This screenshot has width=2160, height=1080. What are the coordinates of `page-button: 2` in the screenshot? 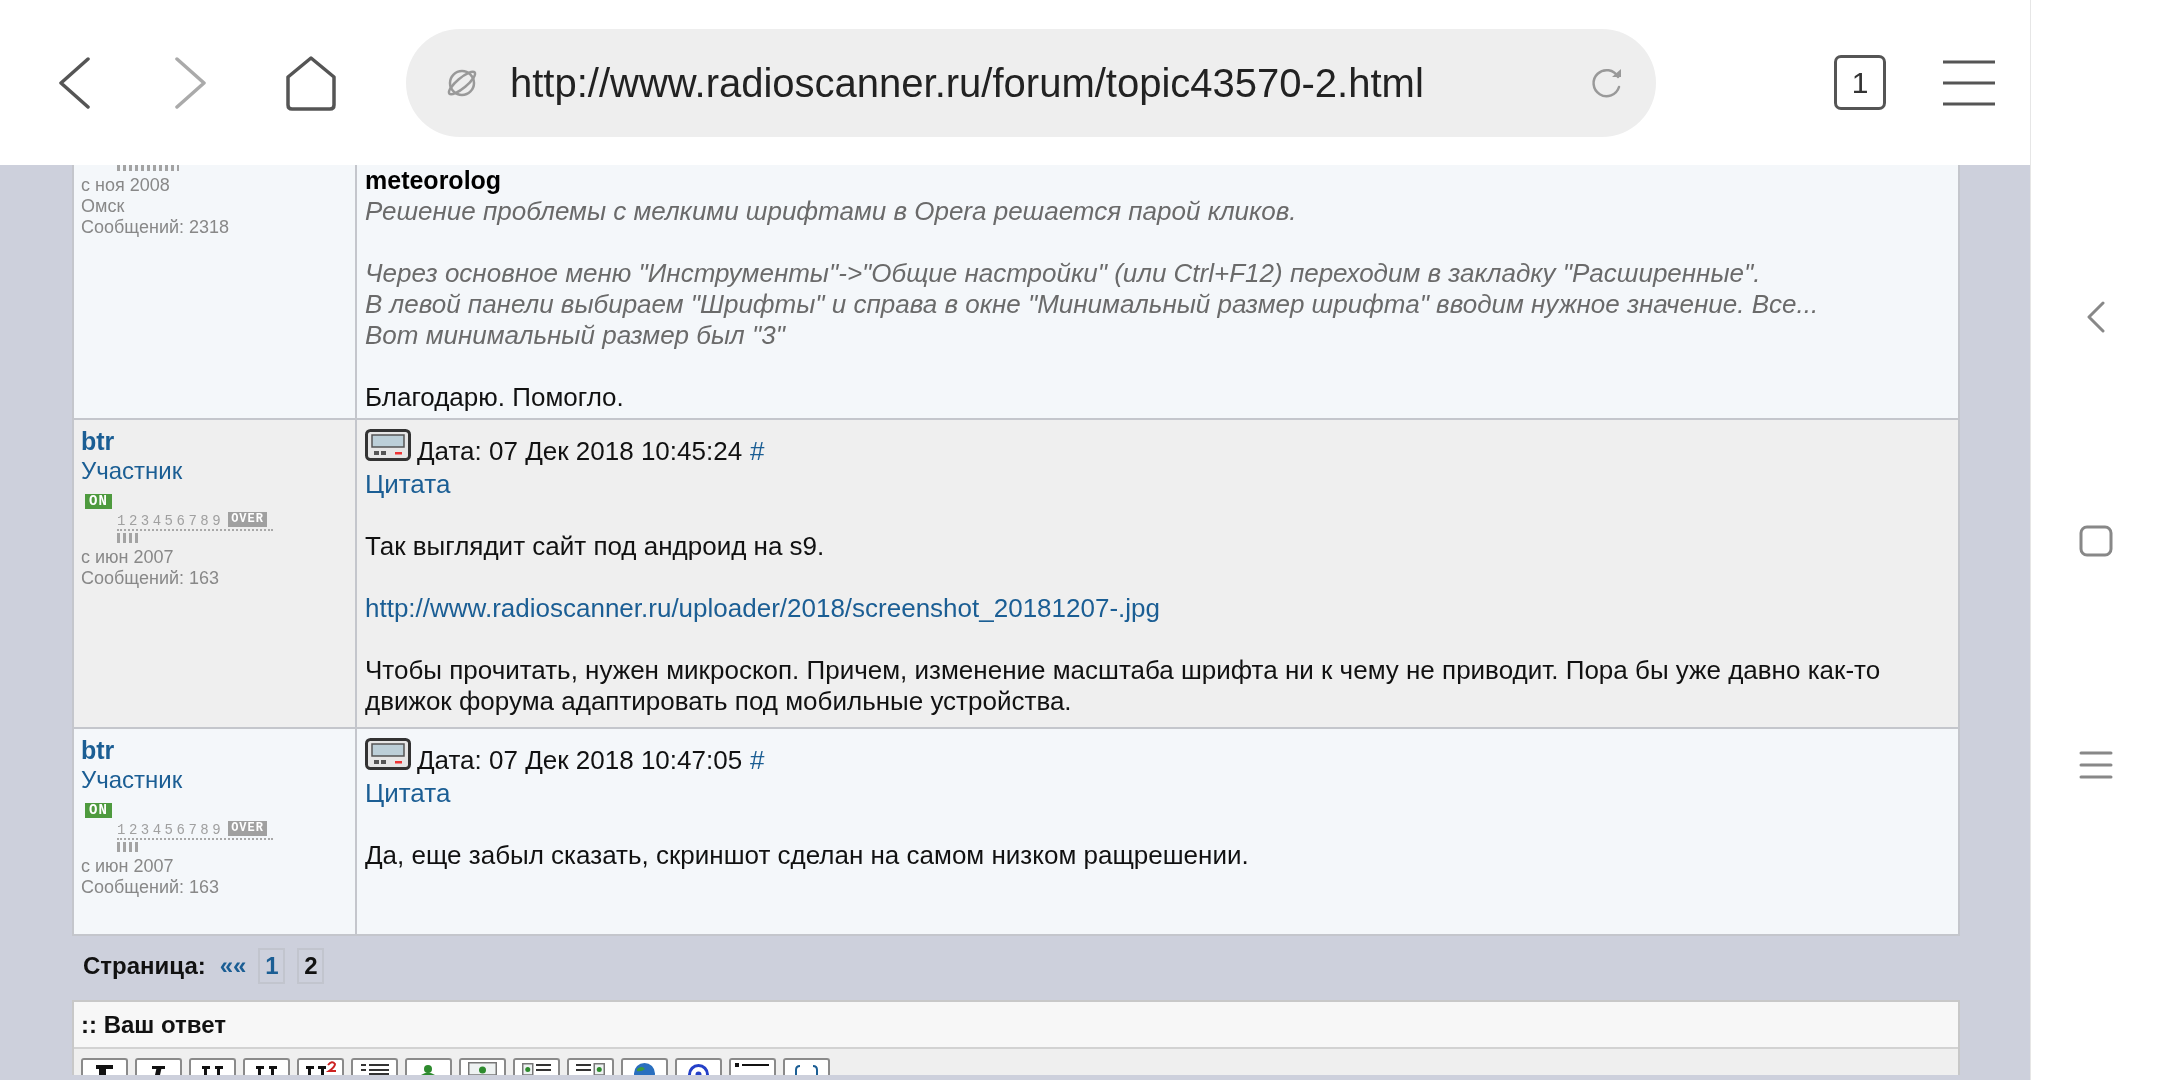 It's located at (311, 966).